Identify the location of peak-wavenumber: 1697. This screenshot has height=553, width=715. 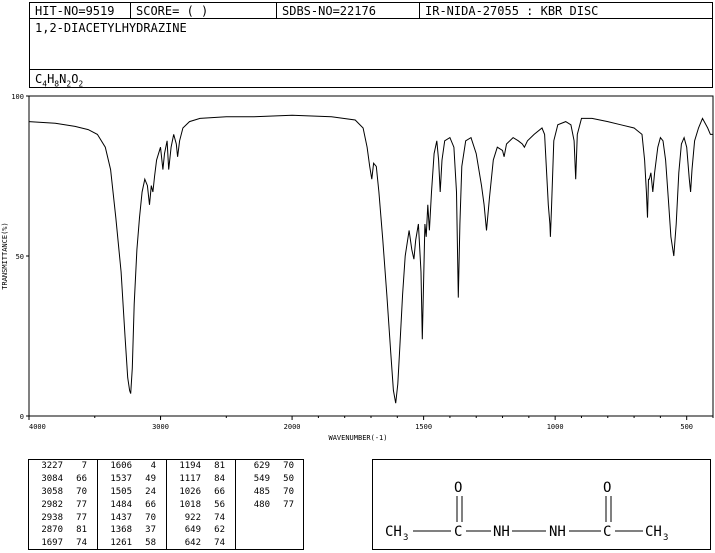
(52, 543).